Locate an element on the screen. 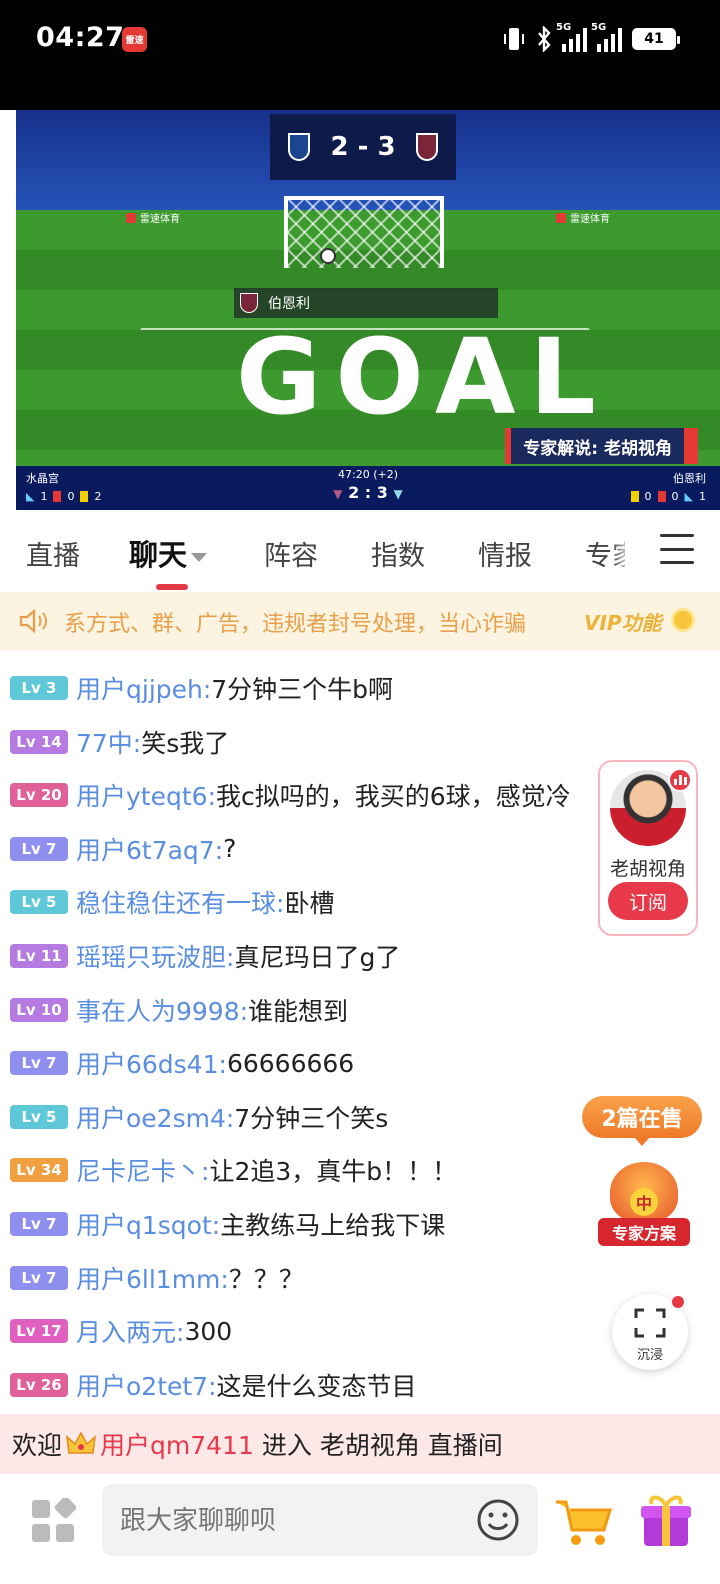 This screenshot has height=1584, width=720. chat-username: 稳住稳住还有一球: is located at coordinates (180, 902).